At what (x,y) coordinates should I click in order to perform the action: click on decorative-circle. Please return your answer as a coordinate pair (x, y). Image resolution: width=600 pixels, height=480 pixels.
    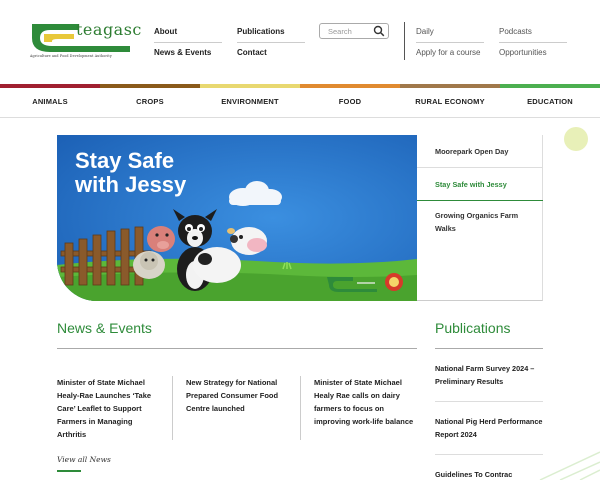
    Looking at the image, I should click on (576, 139).